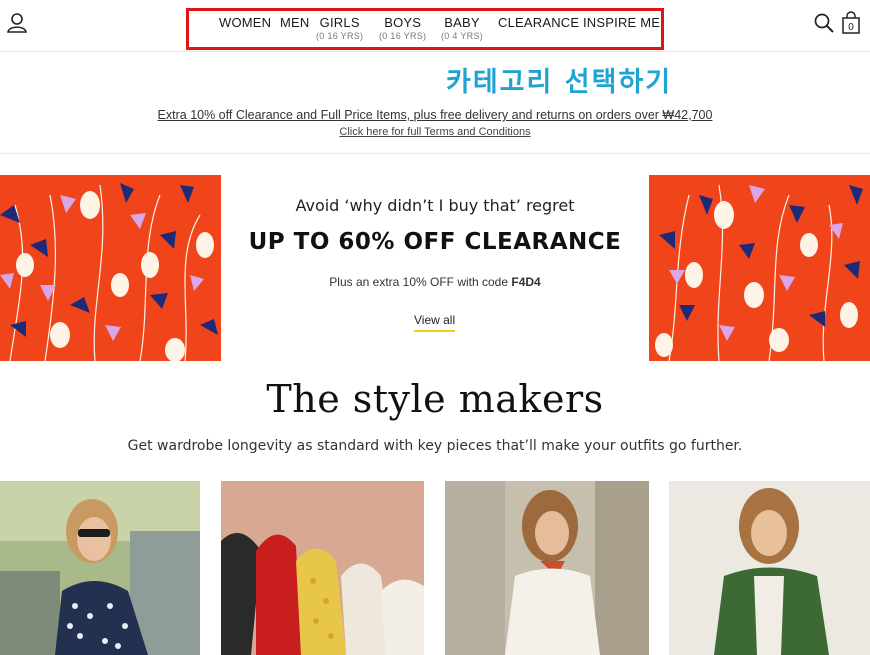 This screenshot has width=870, height=655. What do you see at coordinates (559, 82) in the screenshot?
I see `annotation-label: 카테고리 선택하기` at bounding box center [559, 82].